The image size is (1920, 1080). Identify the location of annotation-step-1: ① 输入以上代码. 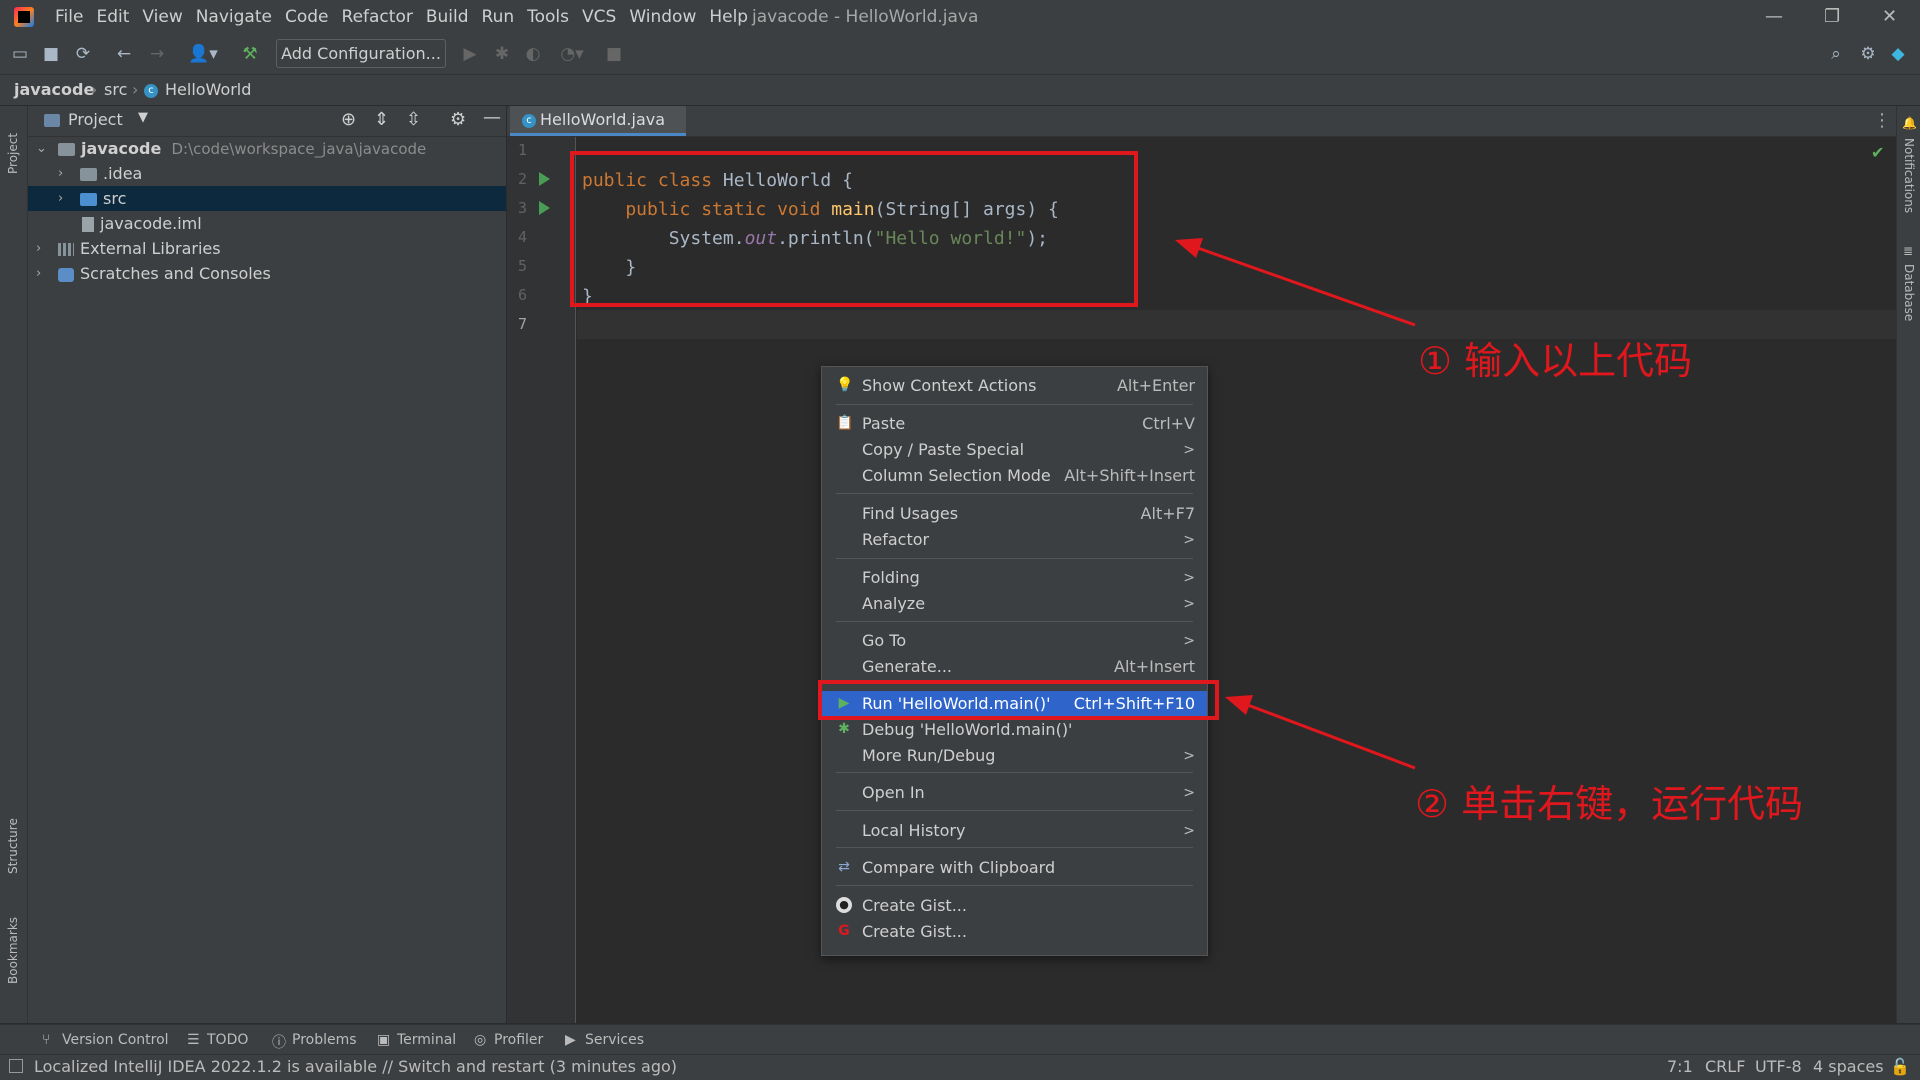
(1555, 361).